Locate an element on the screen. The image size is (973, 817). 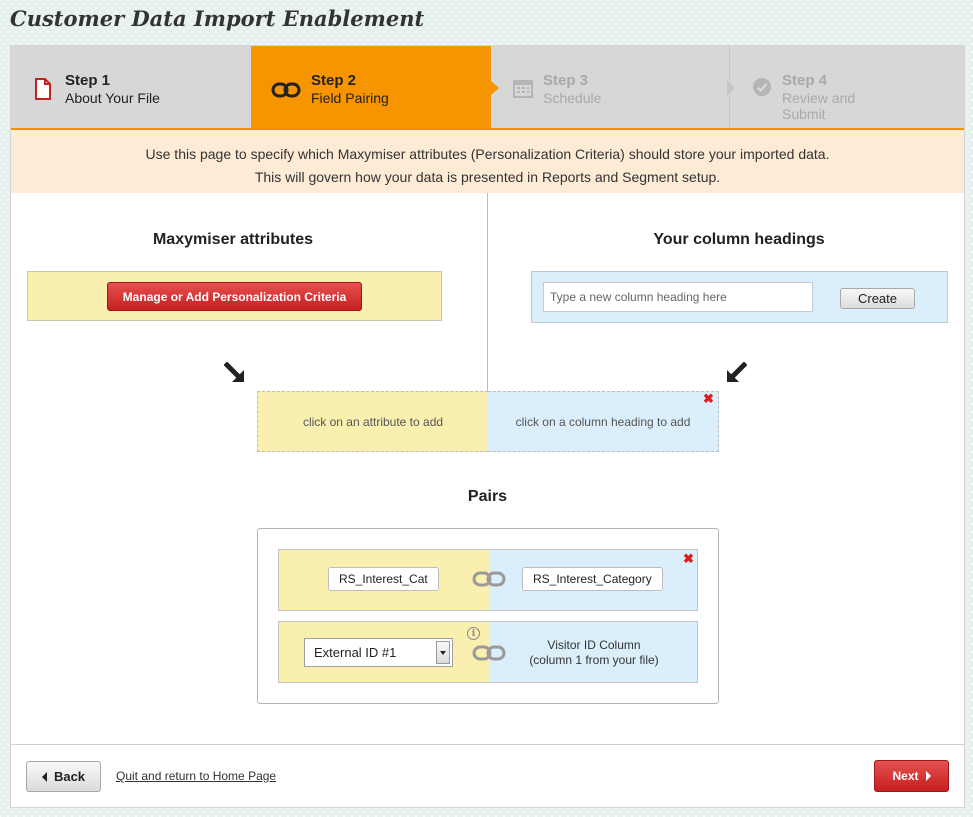
step-4-number: Step 4 is located at coordinates (805, 80).